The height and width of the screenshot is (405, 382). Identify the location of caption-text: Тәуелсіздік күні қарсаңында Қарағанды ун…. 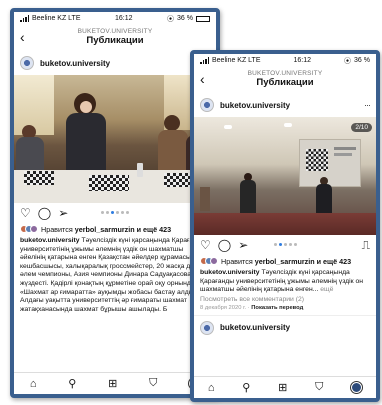
(114, 275).